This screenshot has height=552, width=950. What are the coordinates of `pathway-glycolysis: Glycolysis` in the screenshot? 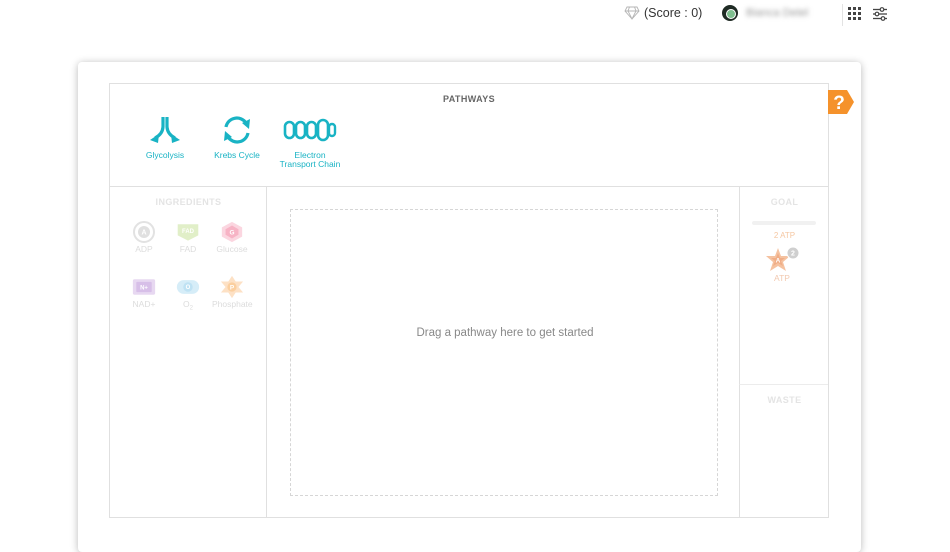 It's located at (165, 137).